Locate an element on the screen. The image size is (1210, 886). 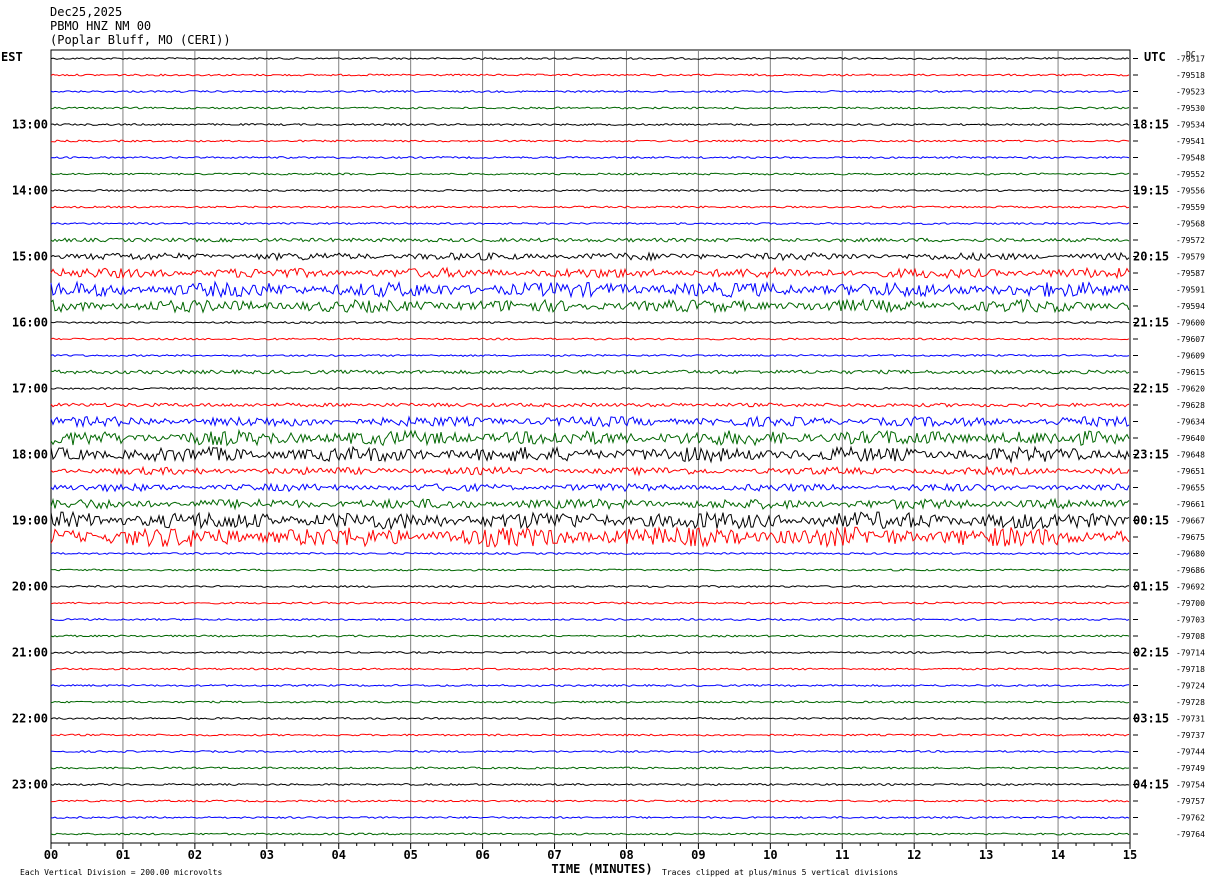
dc-offset-label: -79754 is located at coordinates (1190, 785).